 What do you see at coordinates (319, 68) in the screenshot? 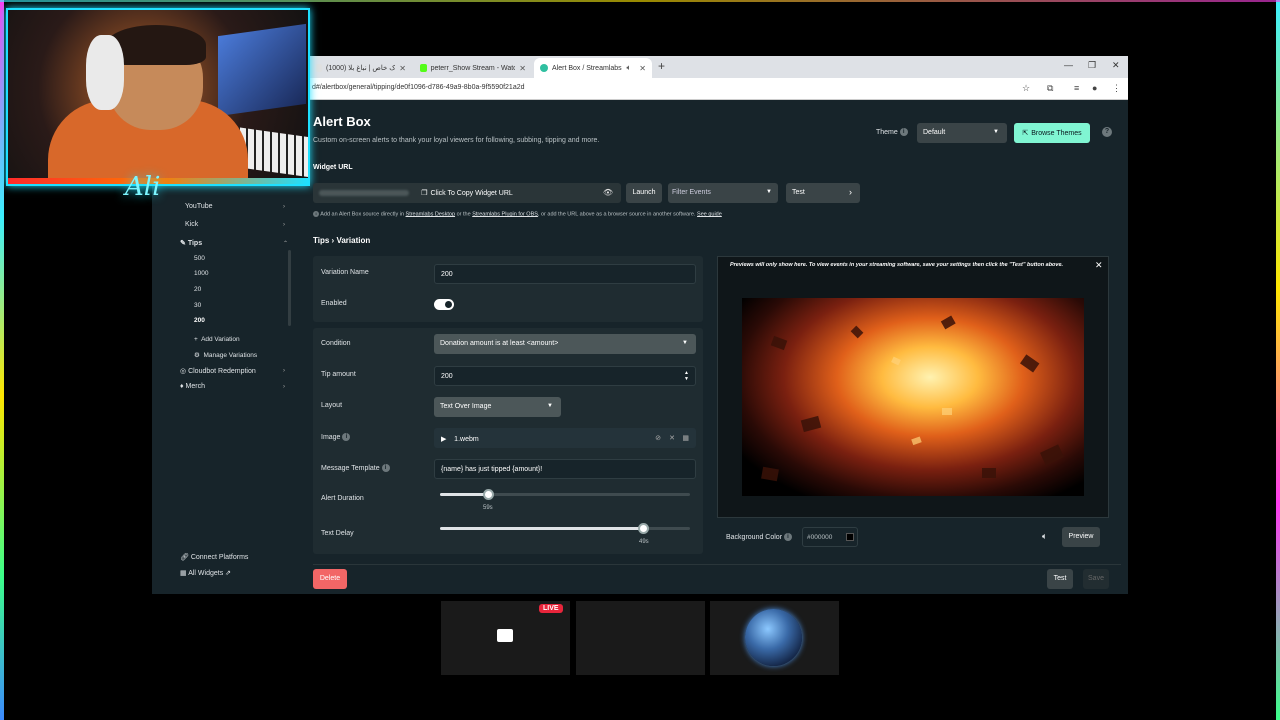
I see `tab-favicon` at bounding box center [319, 68].